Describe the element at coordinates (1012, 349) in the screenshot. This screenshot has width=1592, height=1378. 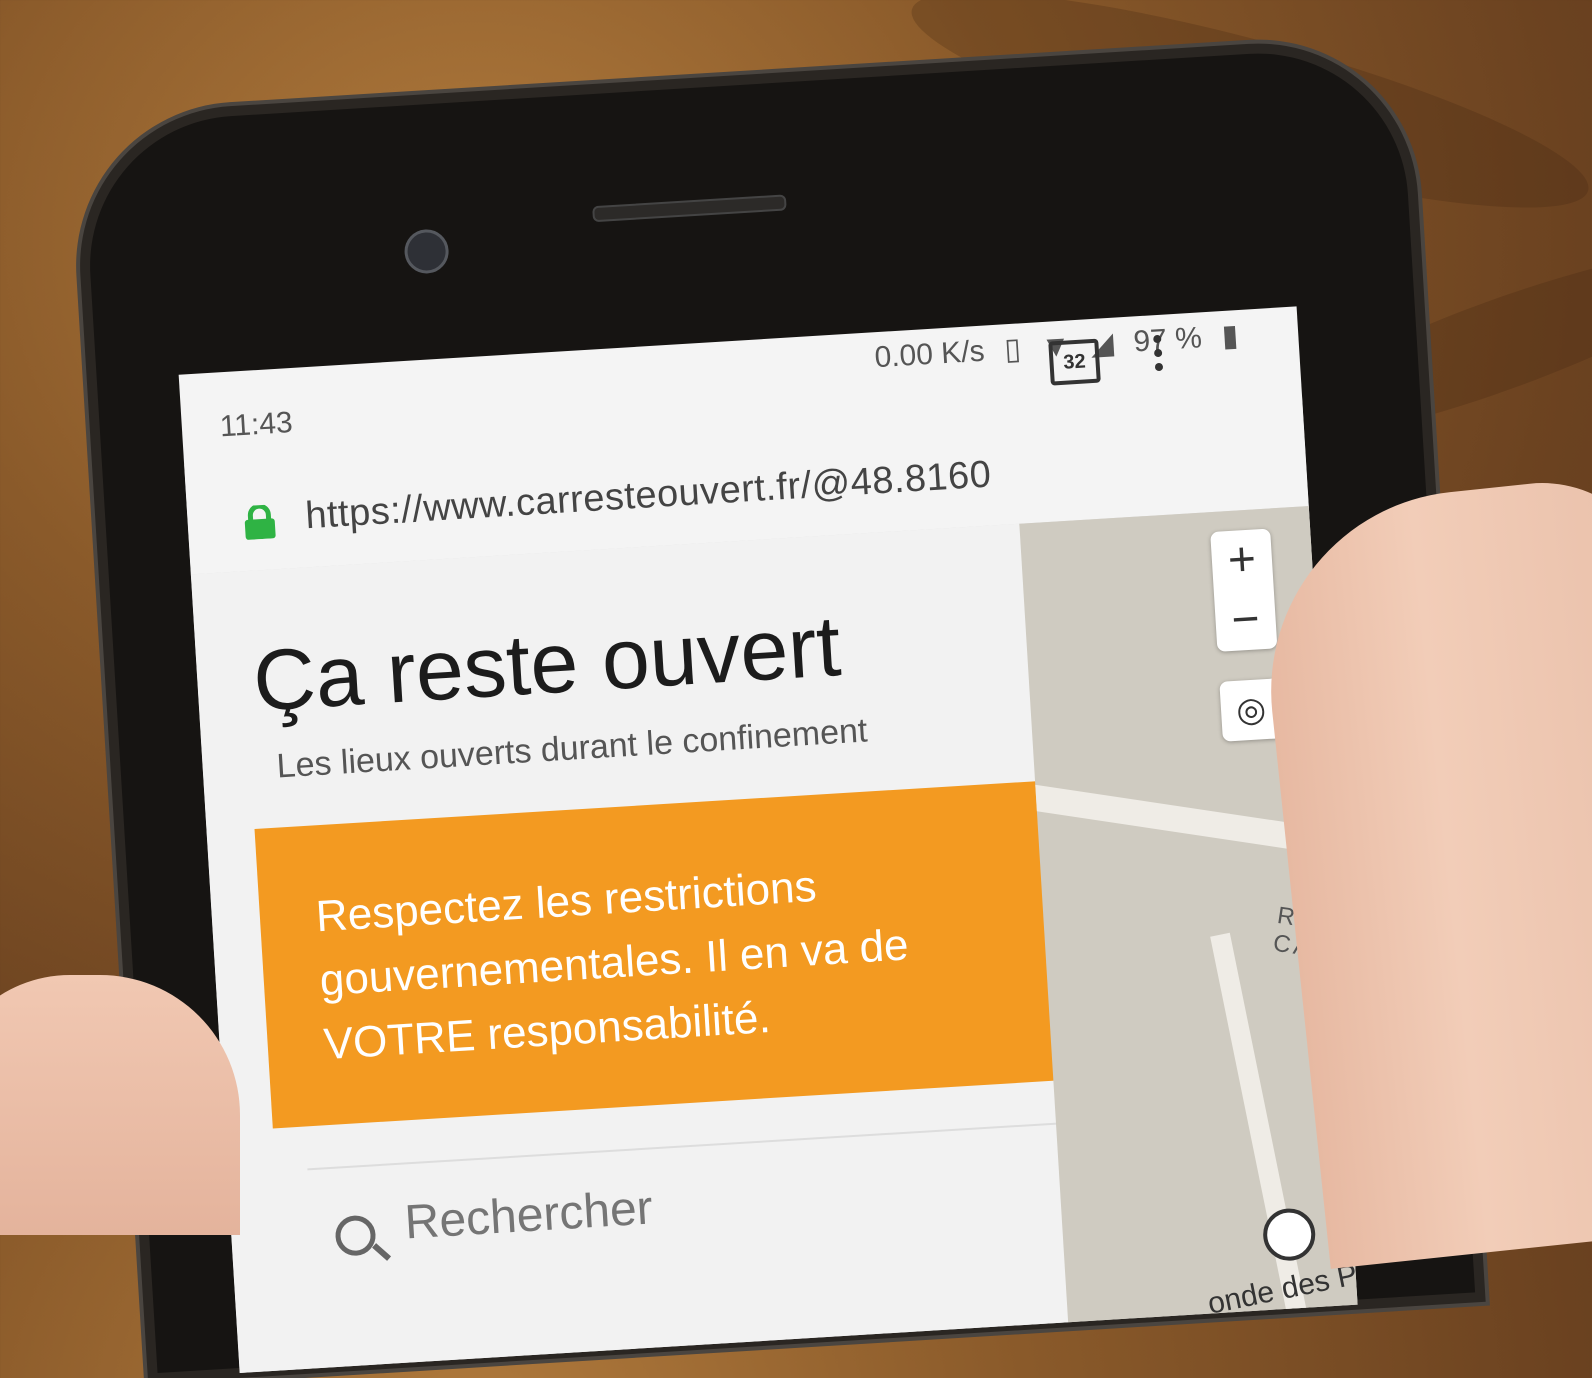
I see `vibrate-icon: ▯` at that location.